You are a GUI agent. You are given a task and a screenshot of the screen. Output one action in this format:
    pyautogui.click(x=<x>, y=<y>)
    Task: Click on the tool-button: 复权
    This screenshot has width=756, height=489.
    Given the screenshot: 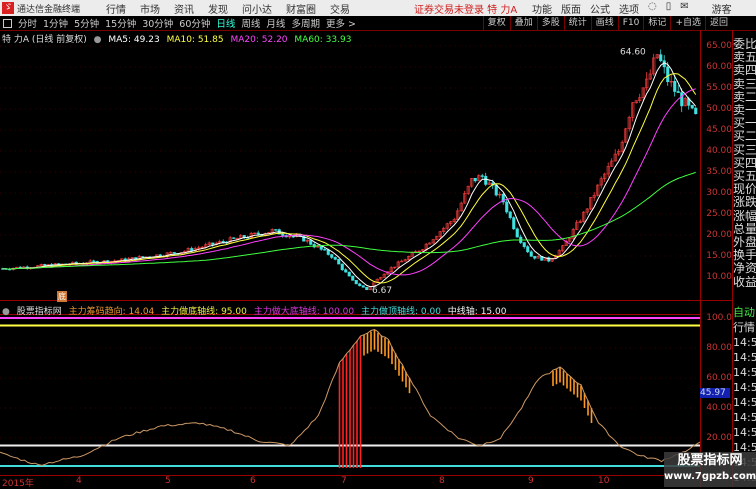 What is the action you would take?
    pyautogui.click(x=496, y=23)
    